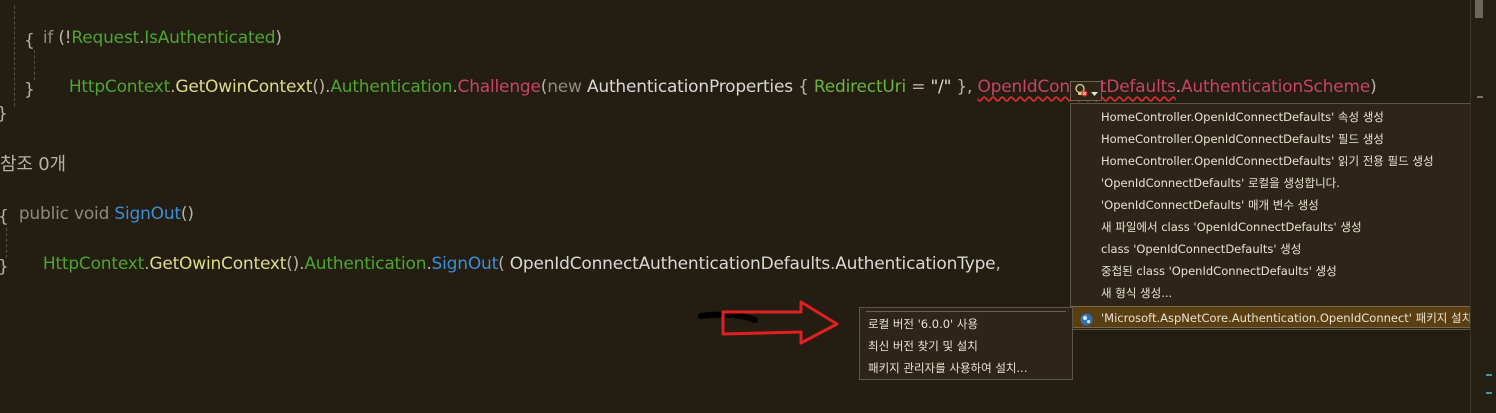 This screenshot has width=1496, height=413. Describe the element at coordinates (14, 56) in the screenshot. I see `indent-guide` at that location.